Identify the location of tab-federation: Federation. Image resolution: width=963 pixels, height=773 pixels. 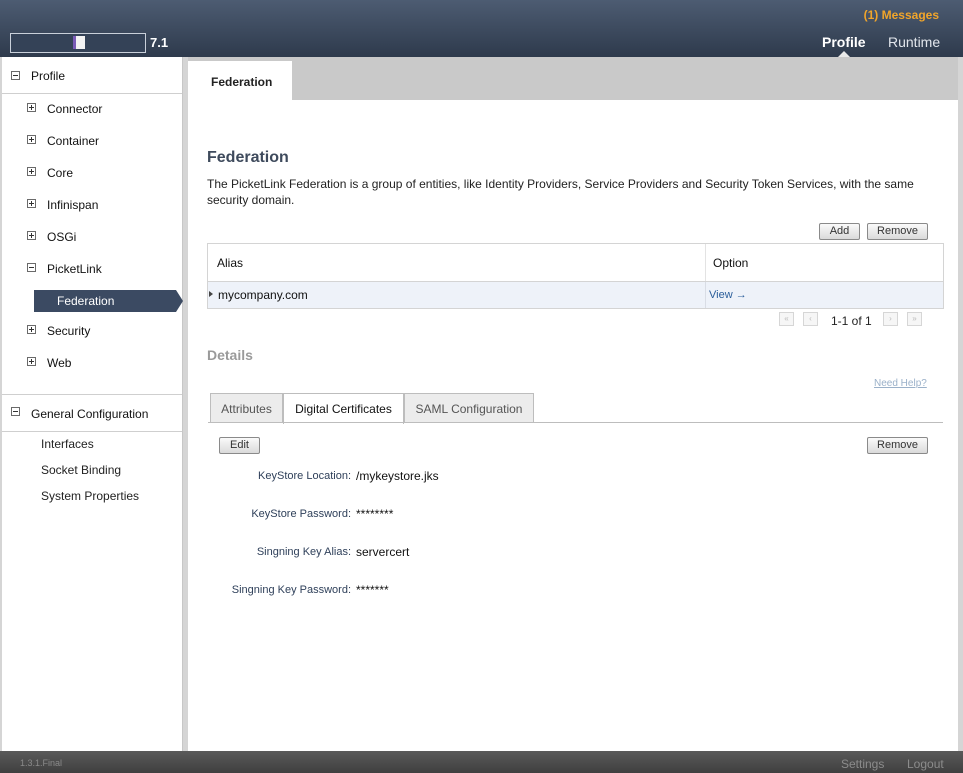
(240, 81).